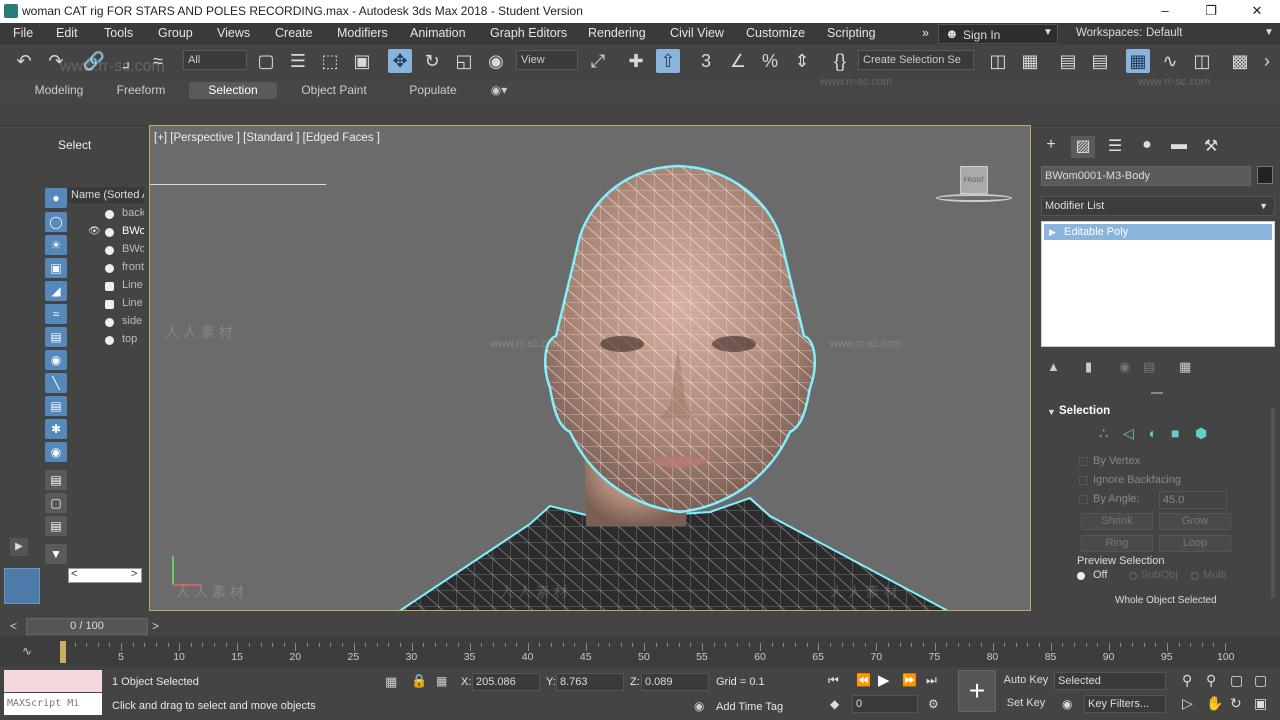  What do you see at coordinates (590, 682) in the screenshot?
I see `y-coordinate-field: 8.763` at bounding box center [590, 682].